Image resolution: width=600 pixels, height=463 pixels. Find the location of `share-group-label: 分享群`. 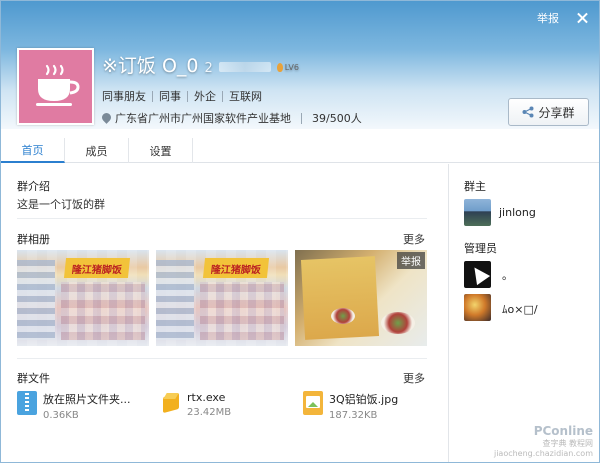

share-group-label: 分享群 is located at coordinates (556, 112).